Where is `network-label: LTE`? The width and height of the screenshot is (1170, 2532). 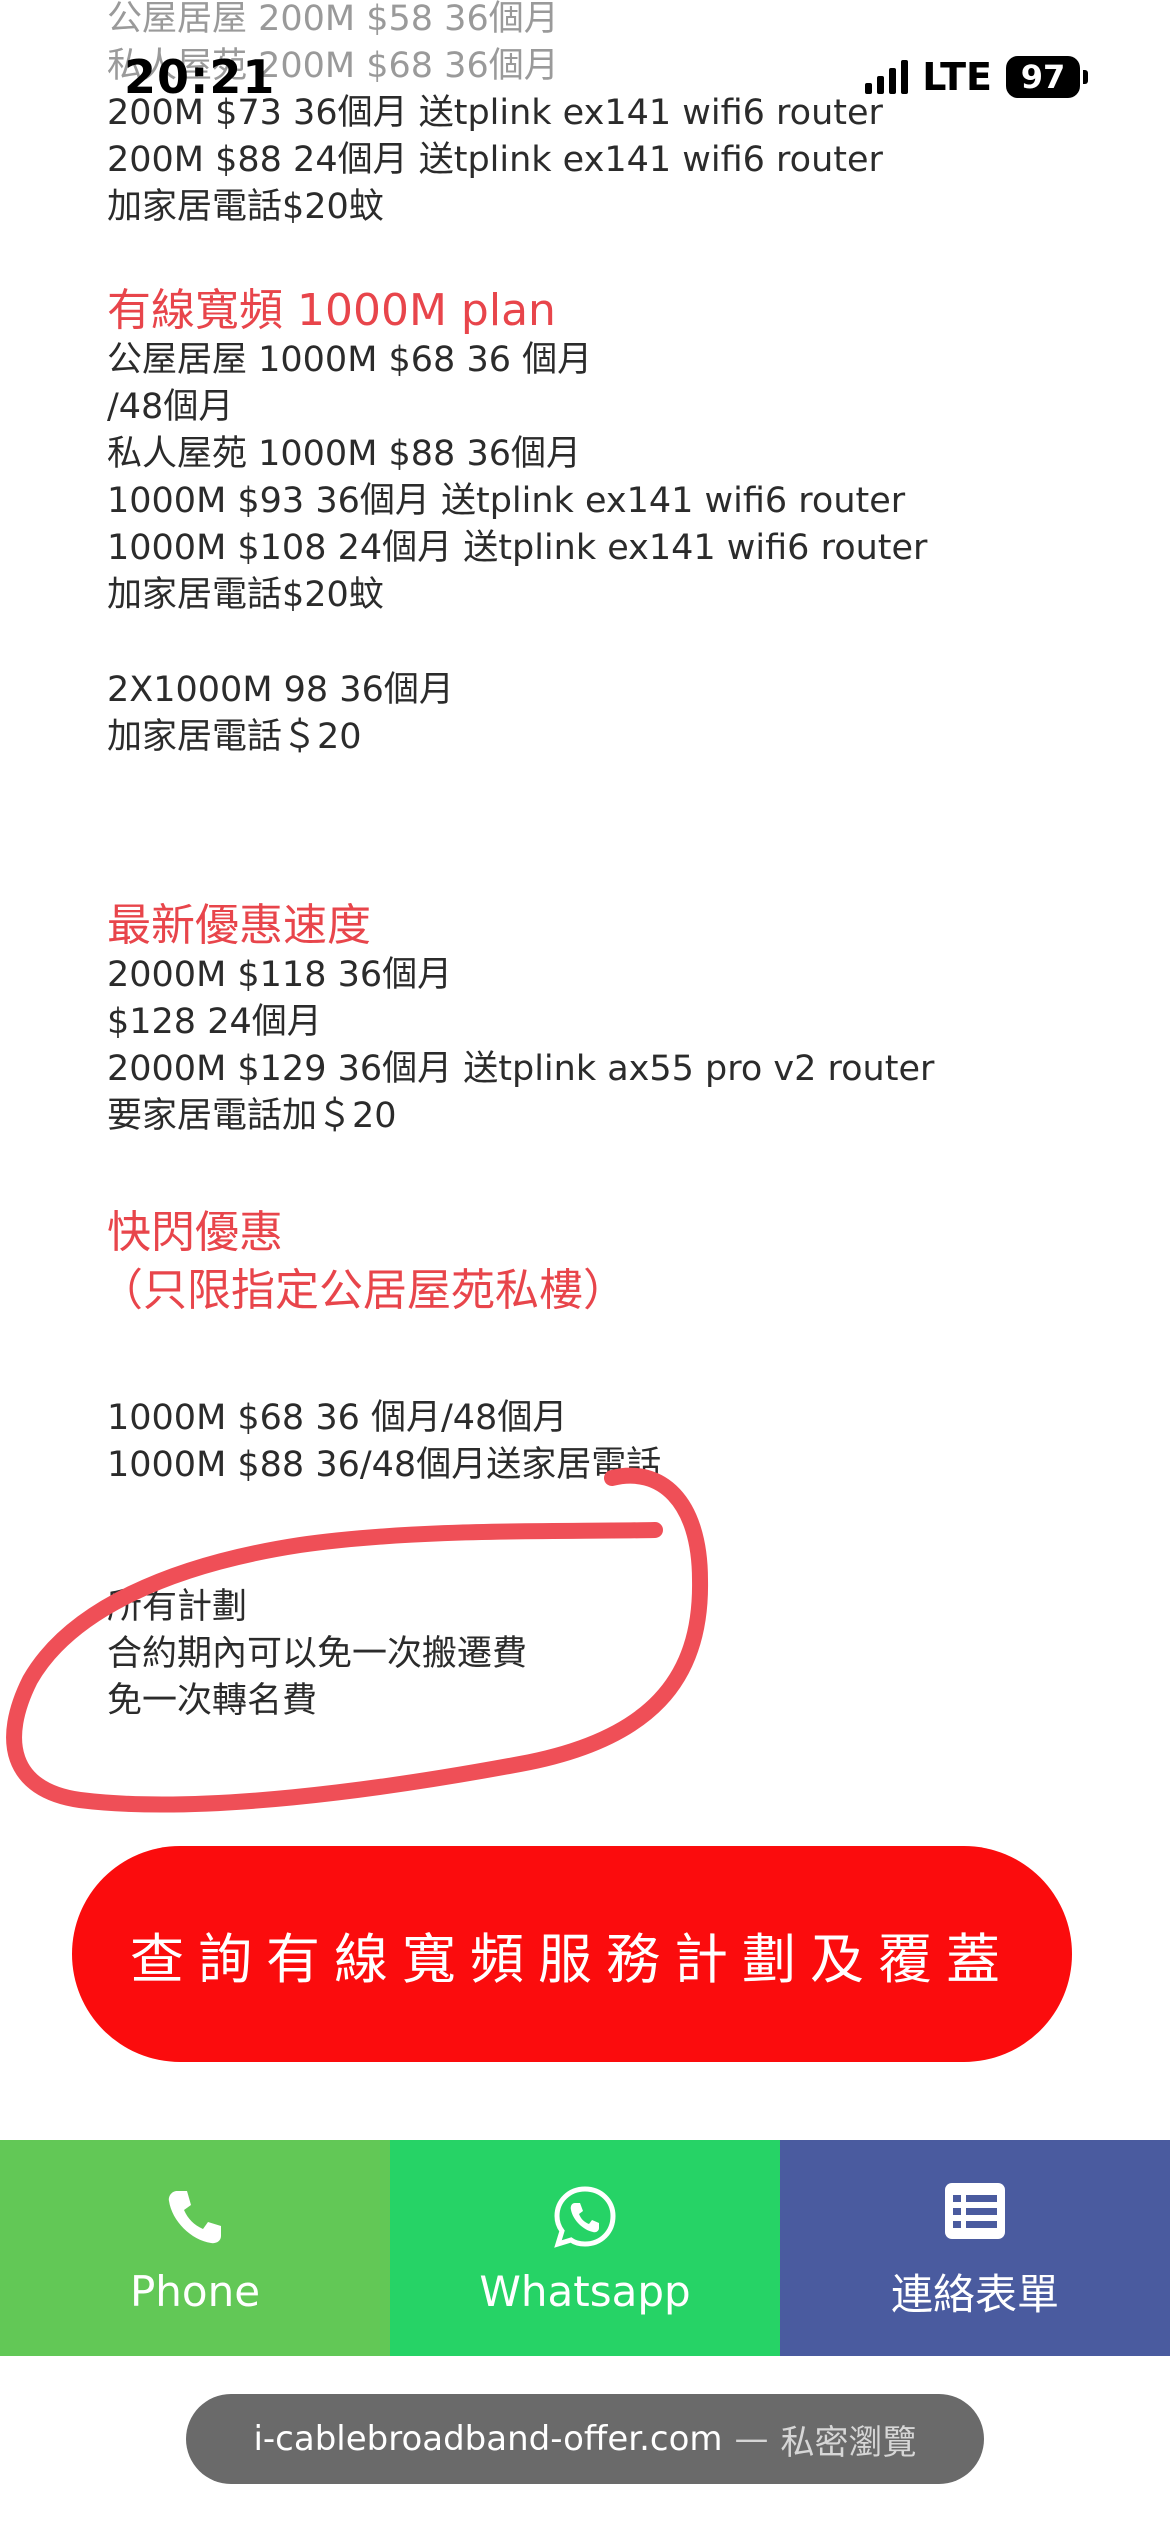
network-label: LTE is located at coordinates (957, 77).